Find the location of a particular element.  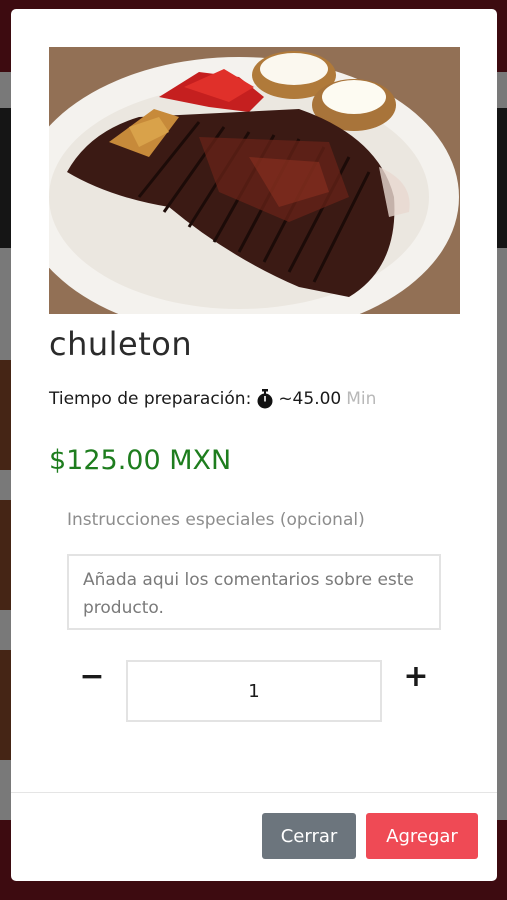

stopwatch-icon is located at coordinates (265, 399).